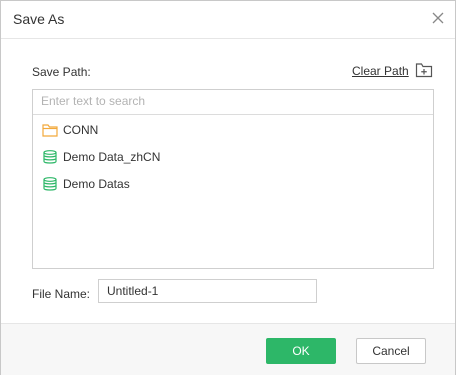 Image resolution: width=456 pixels, height=375 pixels. Describe the element at coordinates (228, 349) in the screenshot. I see `dialog-footer: OK Cancel` at that location.